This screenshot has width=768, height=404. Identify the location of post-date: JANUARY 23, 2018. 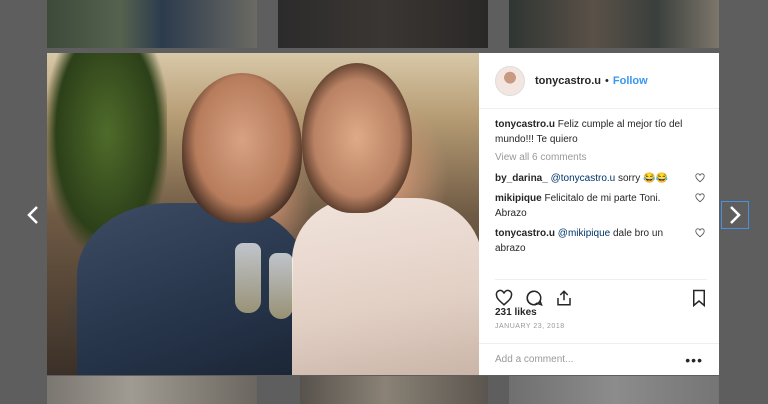
(530, 326).